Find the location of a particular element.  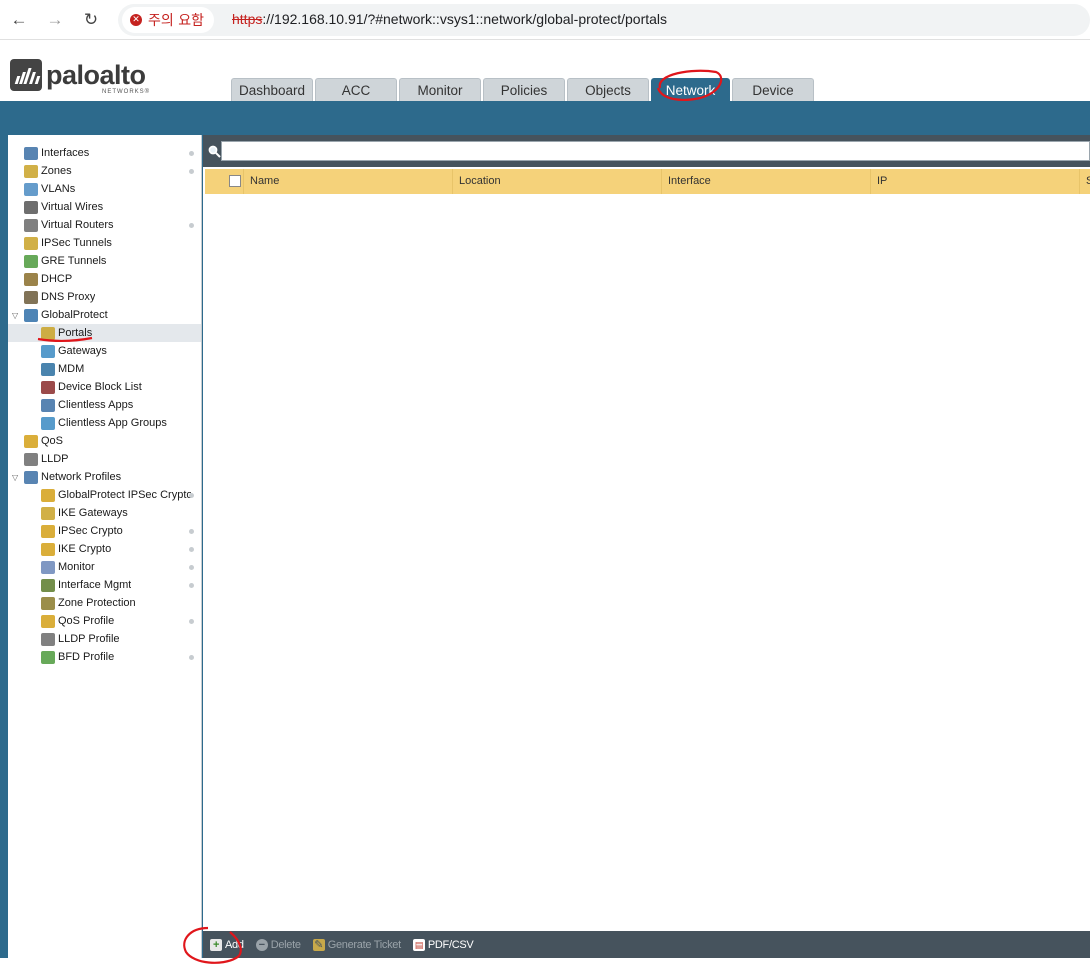

sidebar-item-label: BFD Profile is located at coordinates (86, 657).